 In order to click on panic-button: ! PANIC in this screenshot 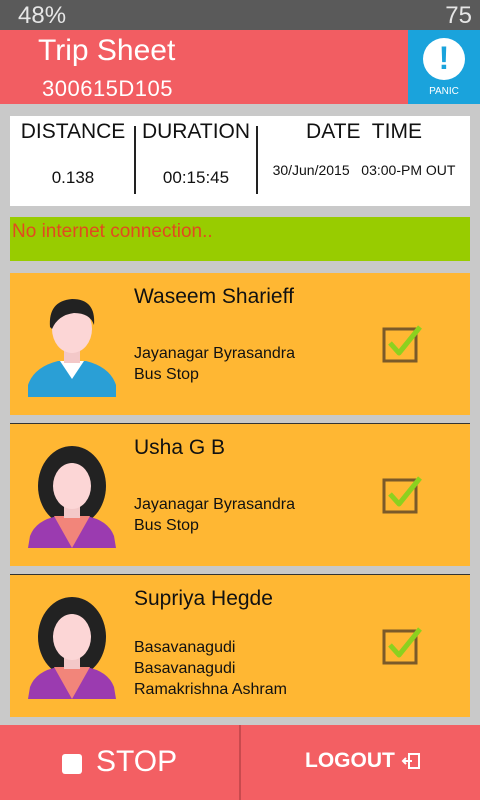, I will do `click(444, 67)`.